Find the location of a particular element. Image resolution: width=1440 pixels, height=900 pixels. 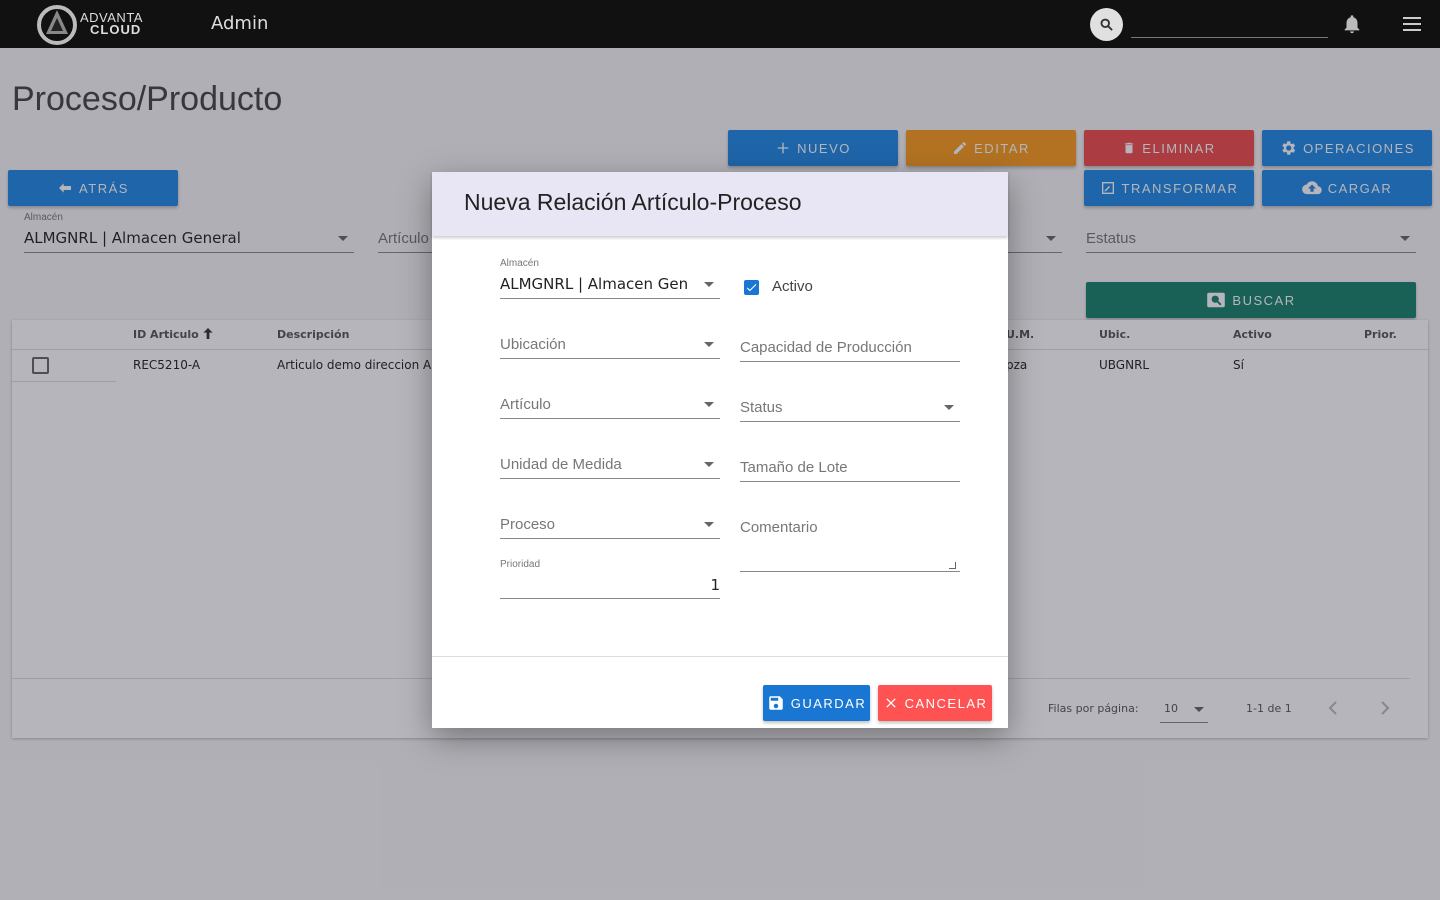

articulo-select: Artículo is located at coordinates (610, 407).